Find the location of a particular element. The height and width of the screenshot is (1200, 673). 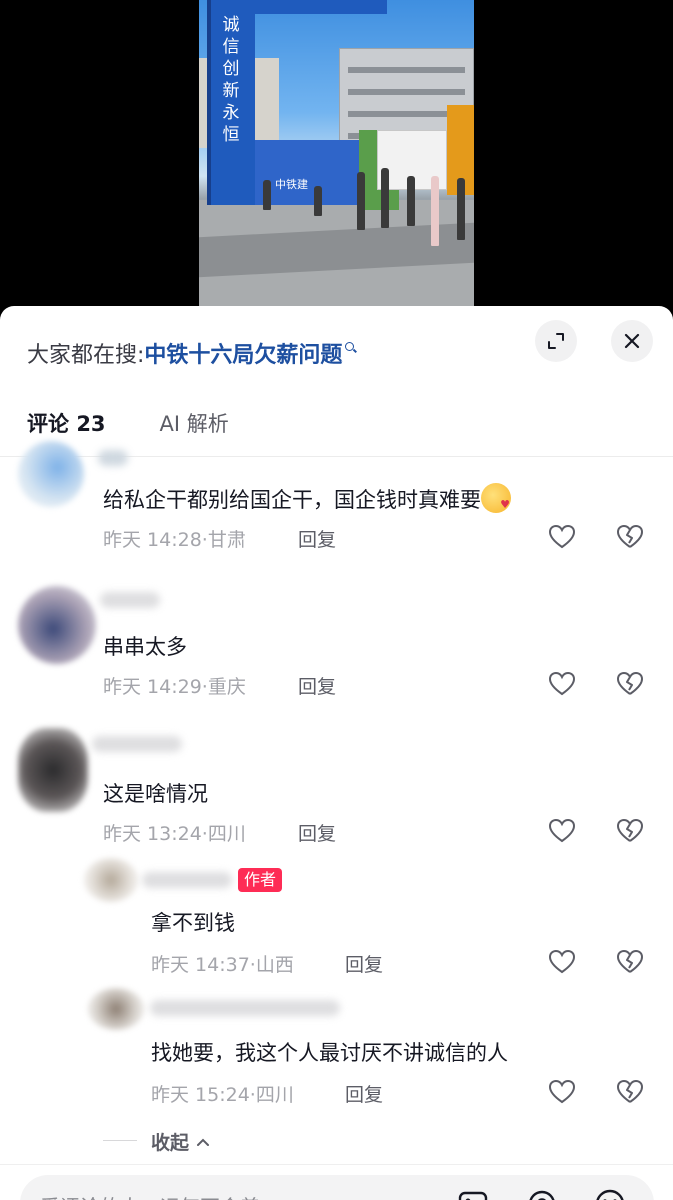

comment-time: 昨天 14:29 is located at coordinates (152, 687).